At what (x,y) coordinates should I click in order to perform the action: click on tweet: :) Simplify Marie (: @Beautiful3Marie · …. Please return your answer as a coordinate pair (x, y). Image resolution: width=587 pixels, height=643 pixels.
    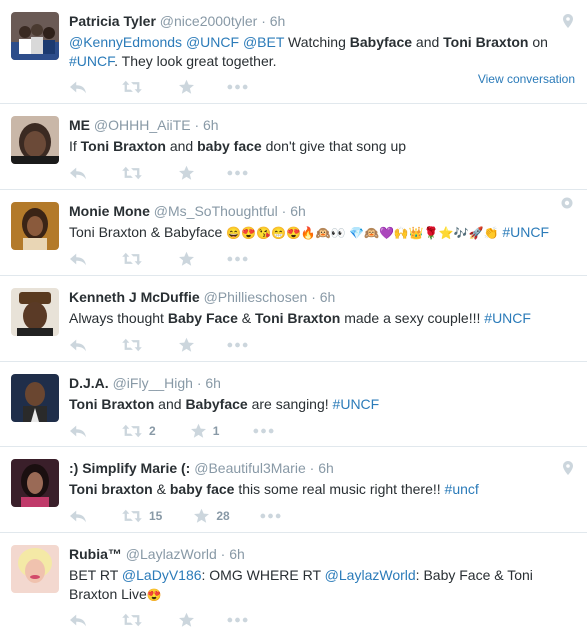
    Looking at the image, I should click on (293, 490).